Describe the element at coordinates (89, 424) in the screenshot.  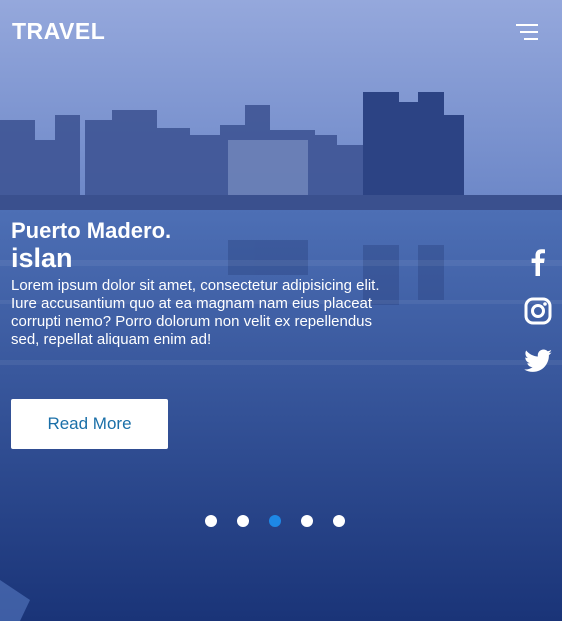
I see `read-more-button: Read More` at that location.